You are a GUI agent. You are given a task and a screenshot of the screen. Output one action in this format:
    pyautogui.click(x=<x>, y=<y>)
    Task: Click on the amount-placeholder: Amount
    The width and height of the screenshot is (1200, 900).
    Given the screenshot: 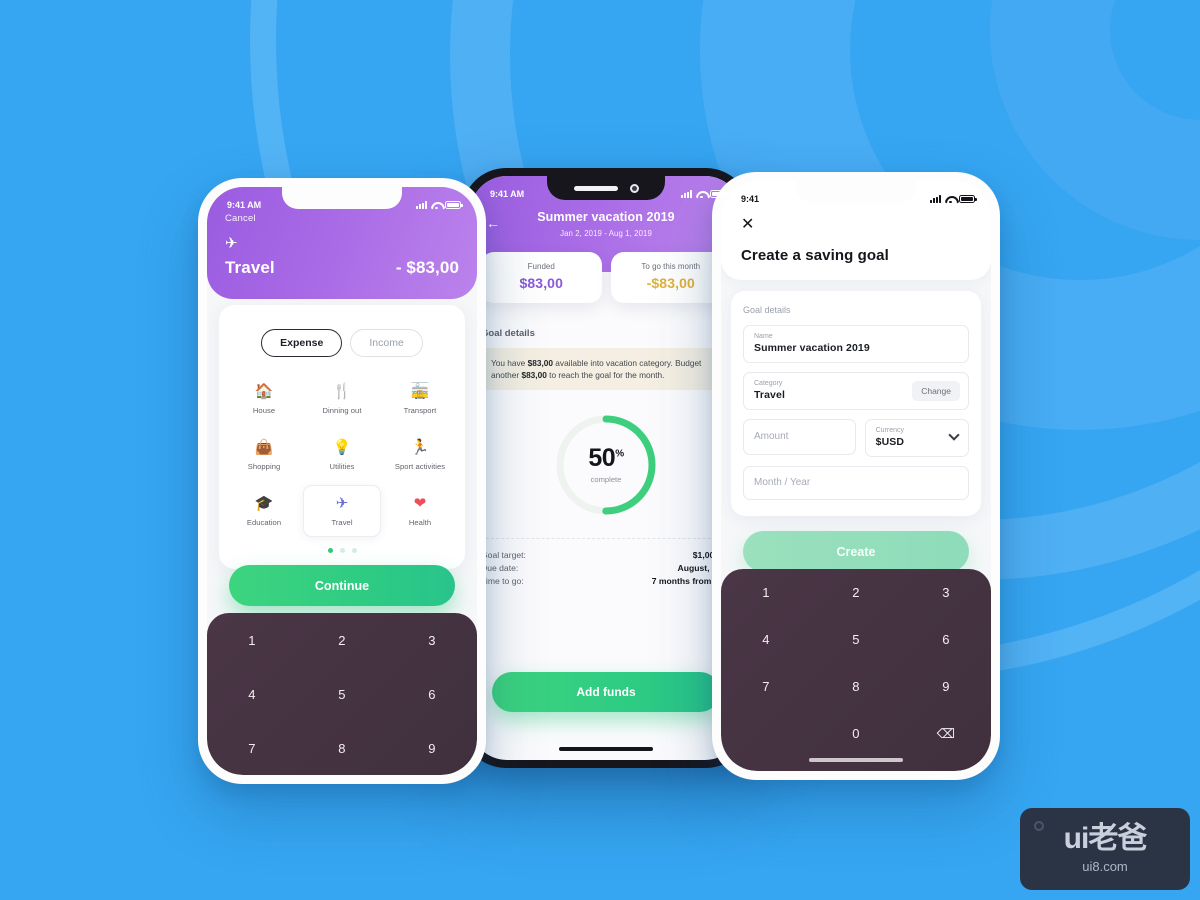 What is the action you would take?
    pyautogui.click(x=771, y=436)
    